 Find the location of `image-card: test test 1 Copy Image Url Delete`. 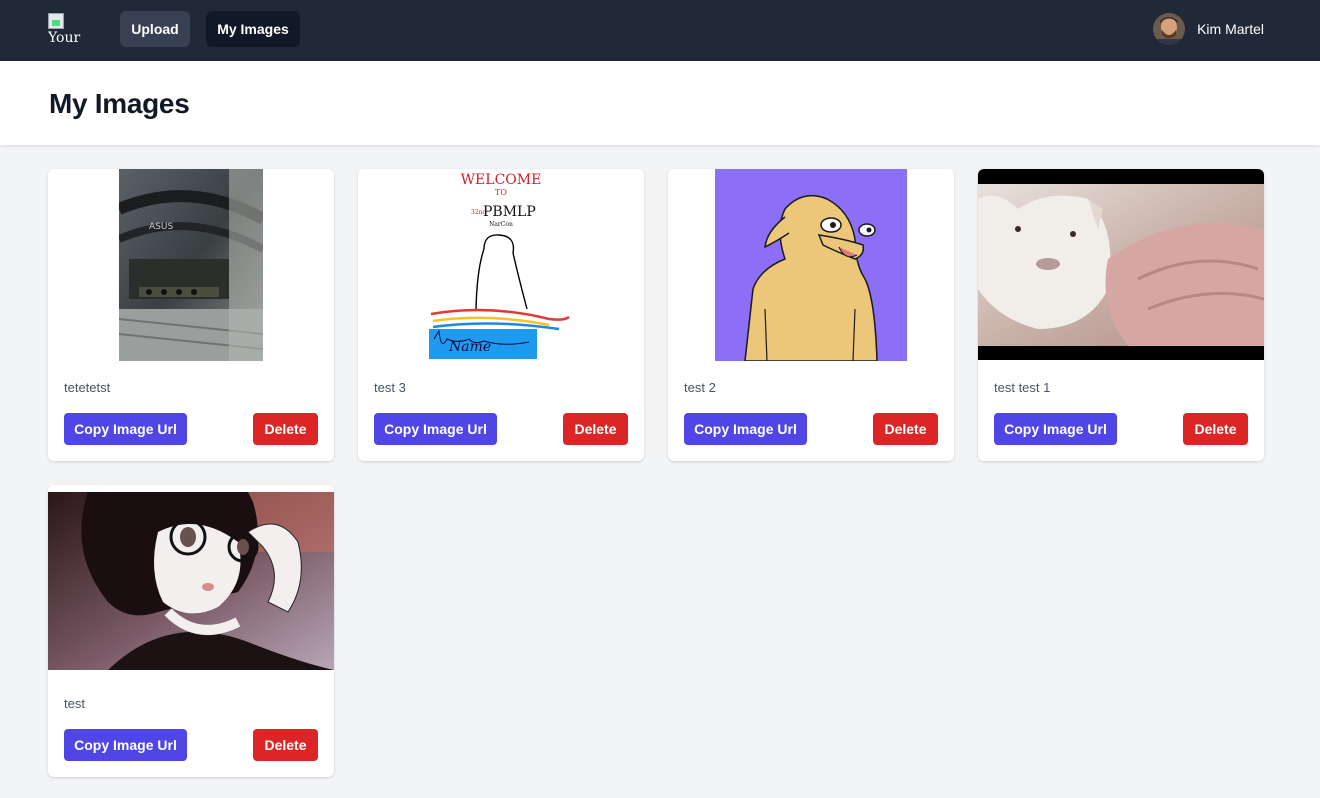

image-card: test test 1 Copy Image Url Delete is located at coordinates (1121, 315).